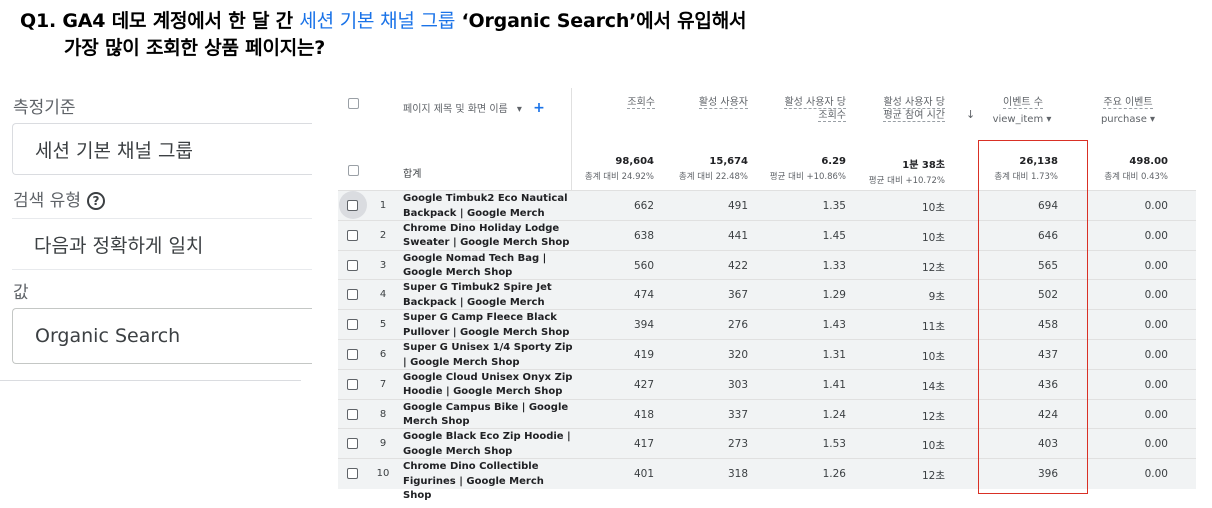 The height and width of the screenshot is (508, 1212). Describe the element at coordinates (1130, 169) in the screenshot. I see `total-key-events: 498.00 총계 대비 0.43%` at that location.